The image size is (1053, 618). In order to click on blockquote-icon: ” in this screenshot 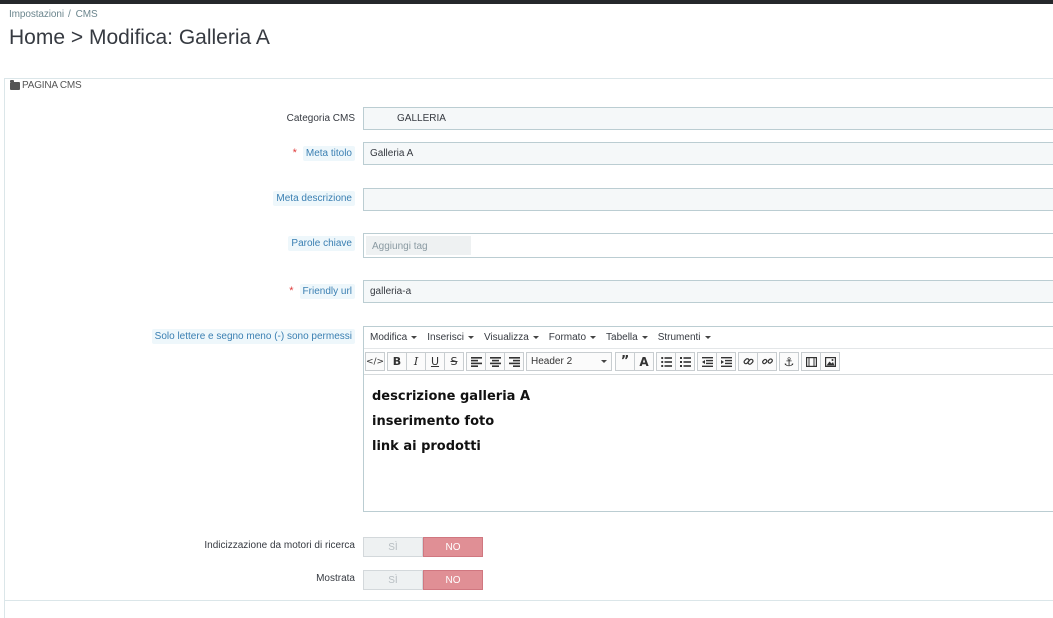, I will do `click(625, 361)`.